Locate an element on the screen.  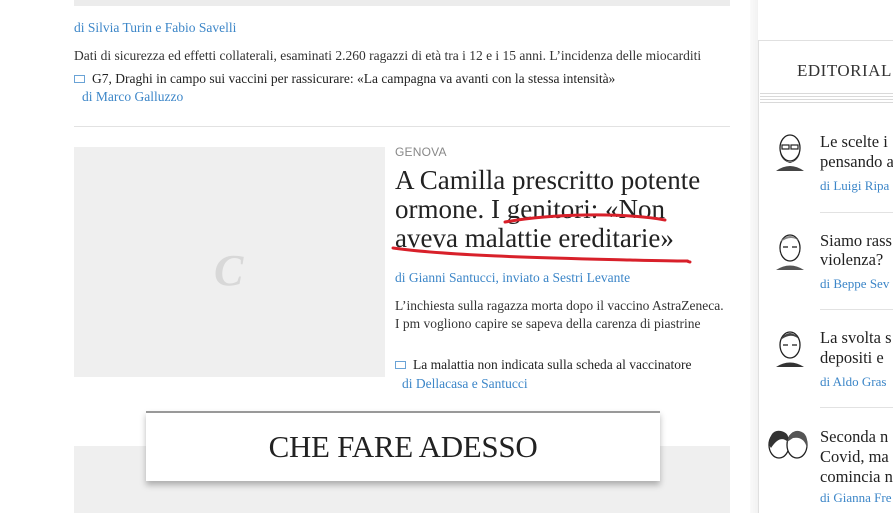
editorial-item-3-line1: La svolta s is located at coordinates (856, 338).